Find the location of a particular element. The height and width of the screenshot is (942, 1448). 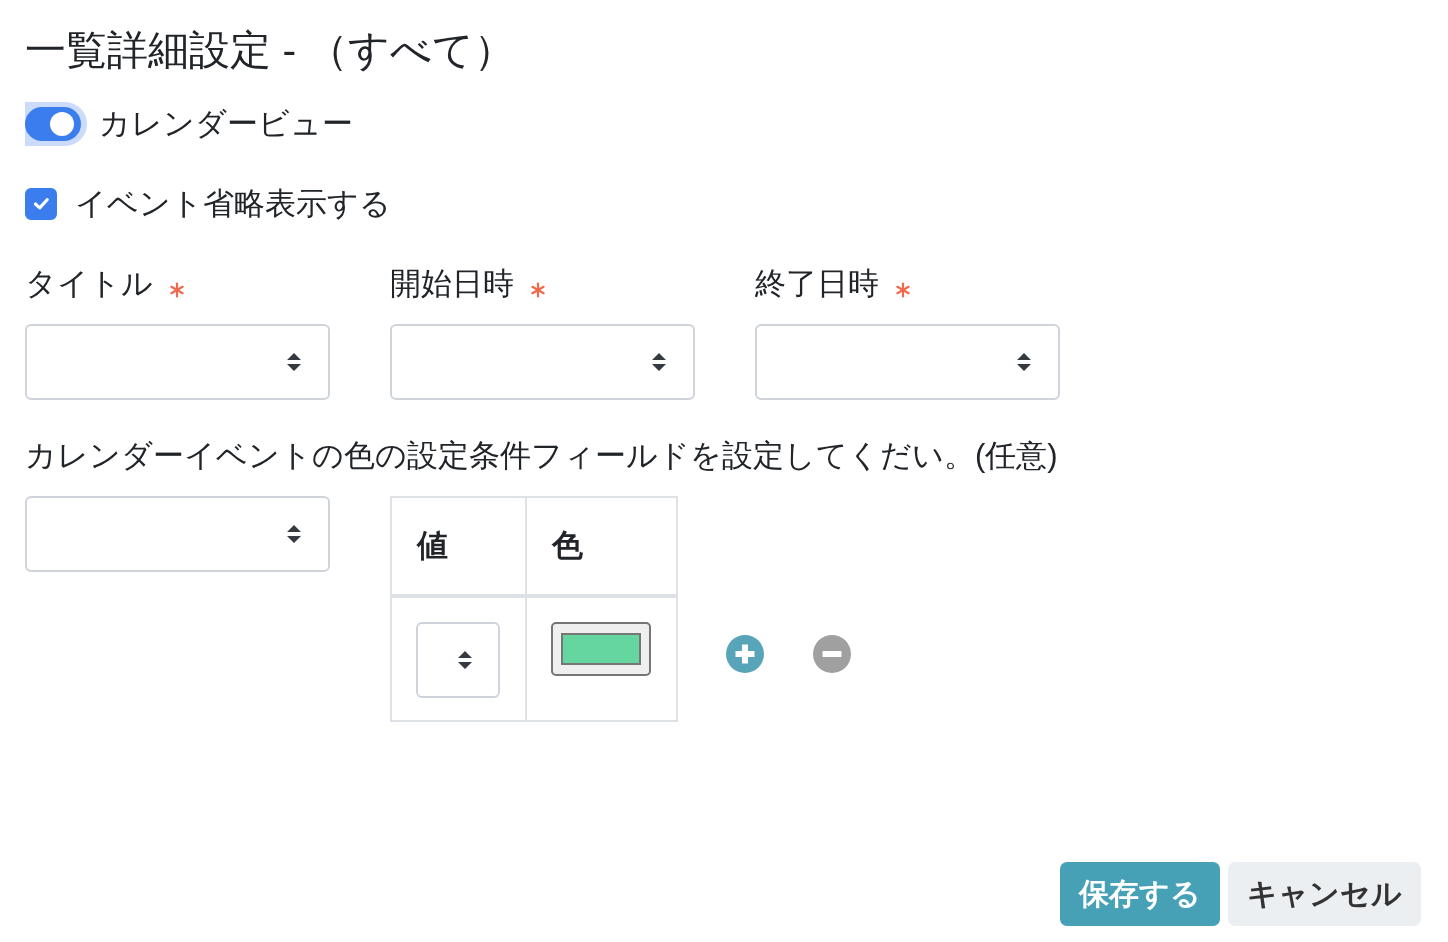

add-icon is located at coordinates (745, 654).